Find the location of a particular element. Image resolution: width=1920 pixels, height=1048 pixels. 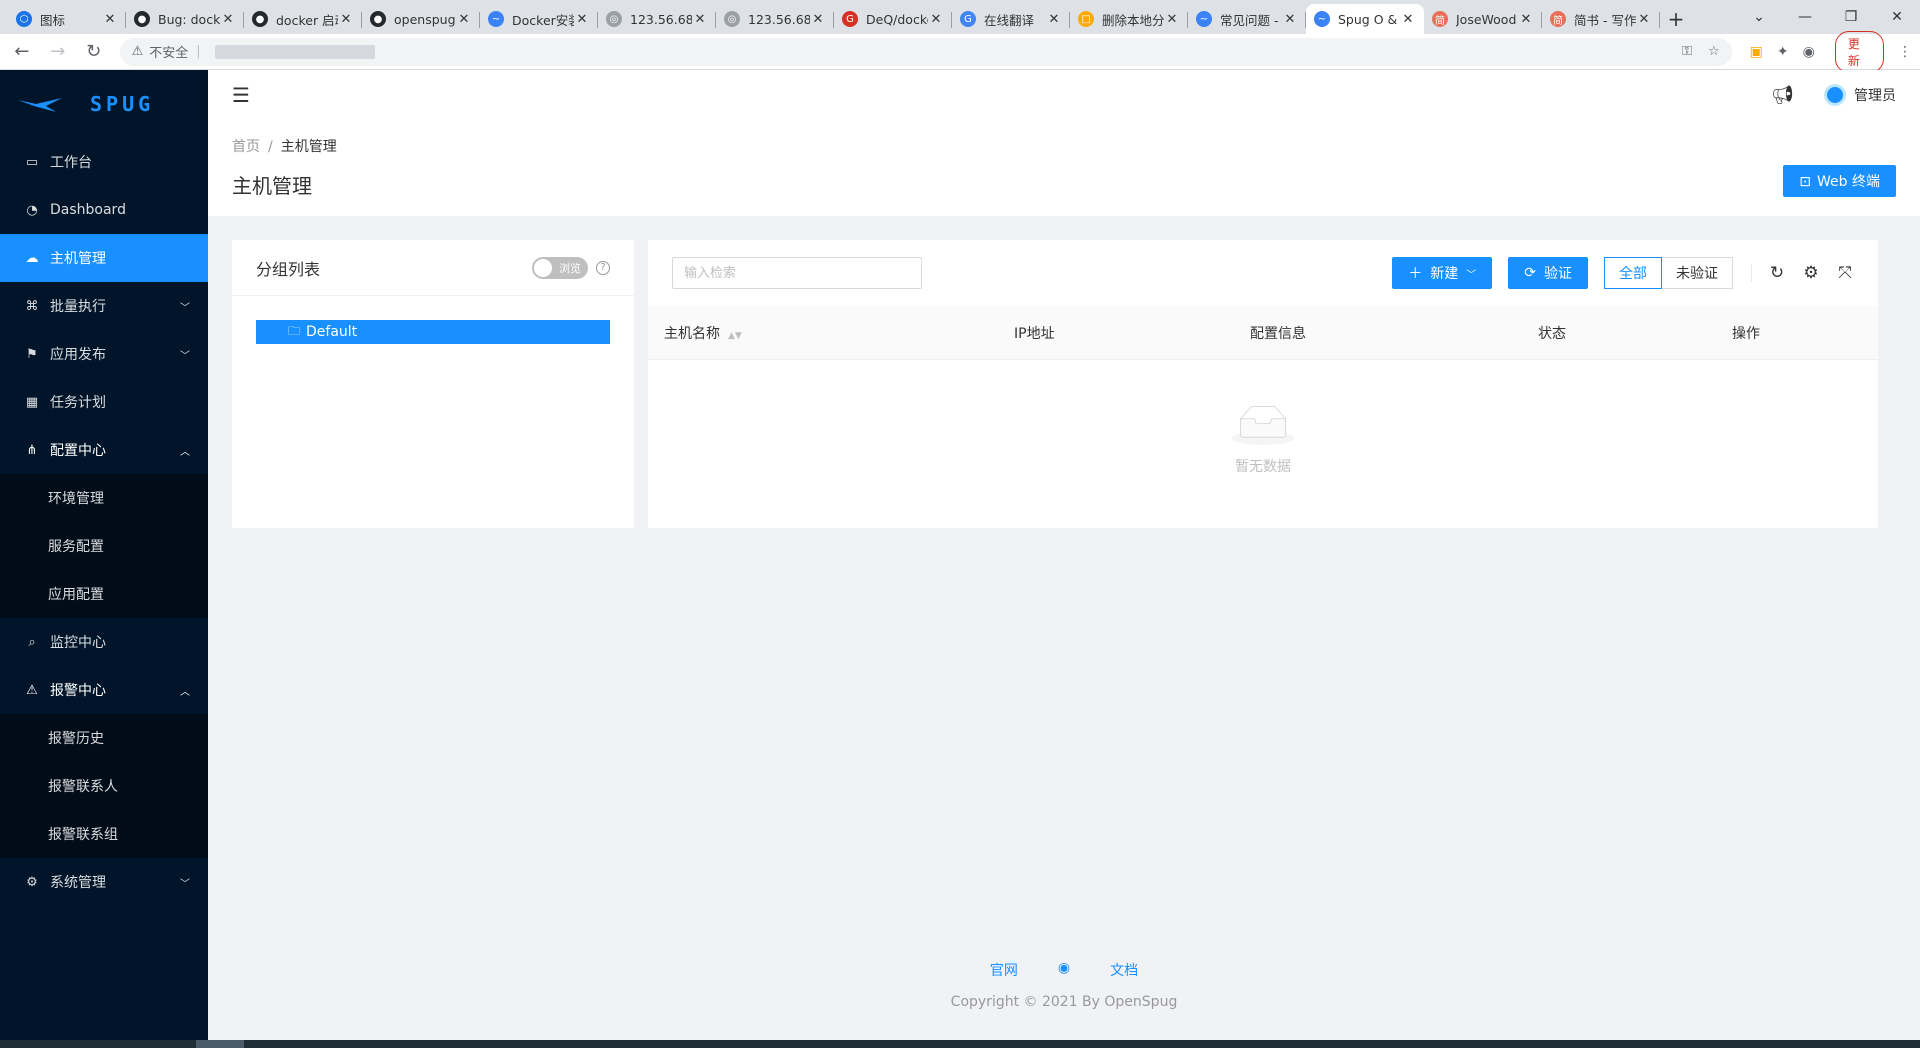

notification-icon: 📢︎ is located at coordinates (1782, 95).